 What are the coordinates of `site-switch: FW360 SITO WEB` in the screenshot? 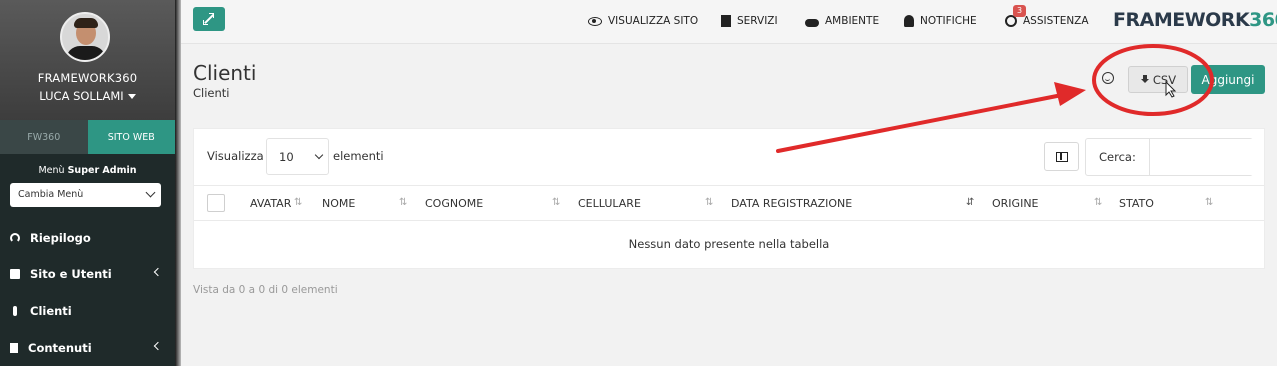 It's located at (87, 137).